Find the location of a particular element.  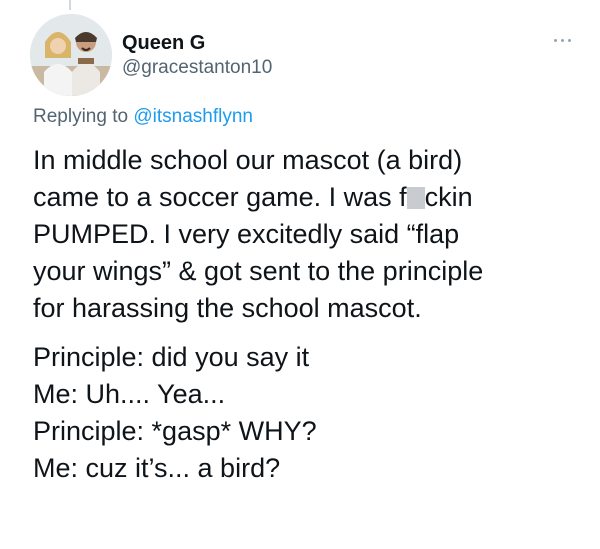

tweet-text-fragment: ckin is located at coordinates (448, 197).